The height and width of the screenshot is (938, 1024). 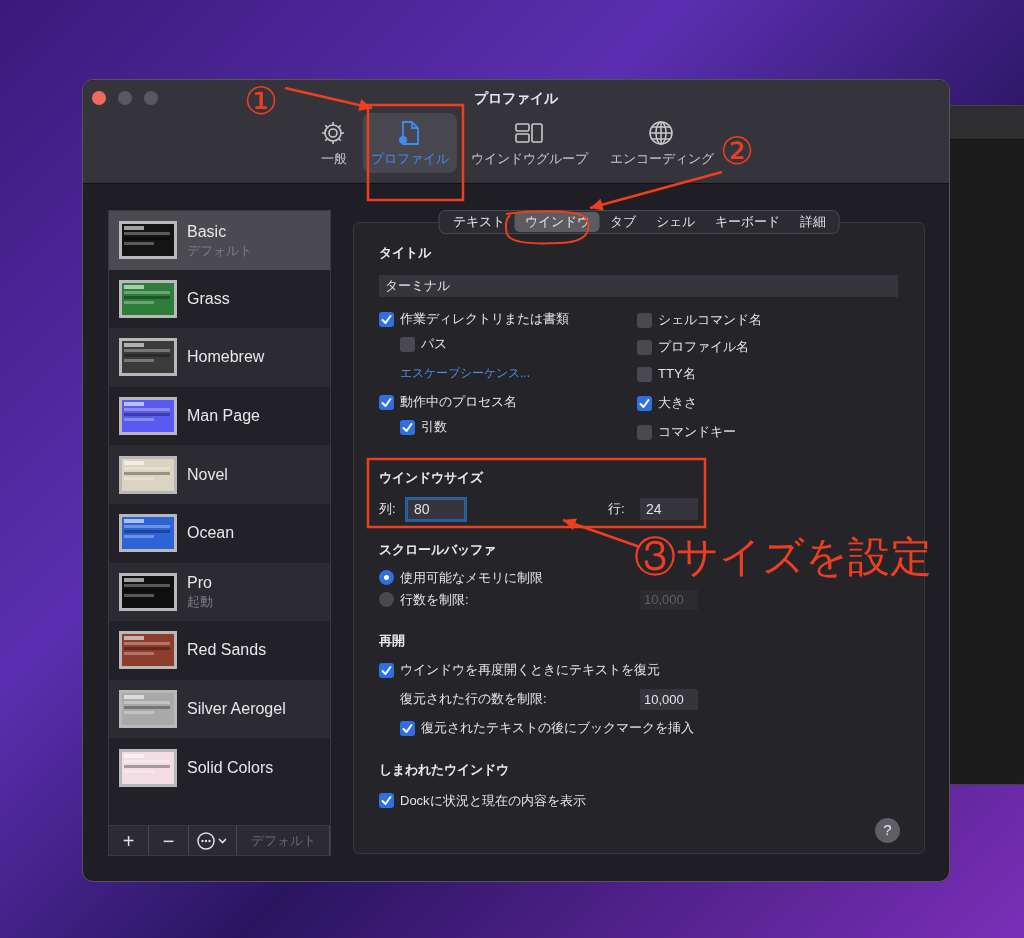 I want to click on settings-tab: タブ, so click(x=622, y=222).